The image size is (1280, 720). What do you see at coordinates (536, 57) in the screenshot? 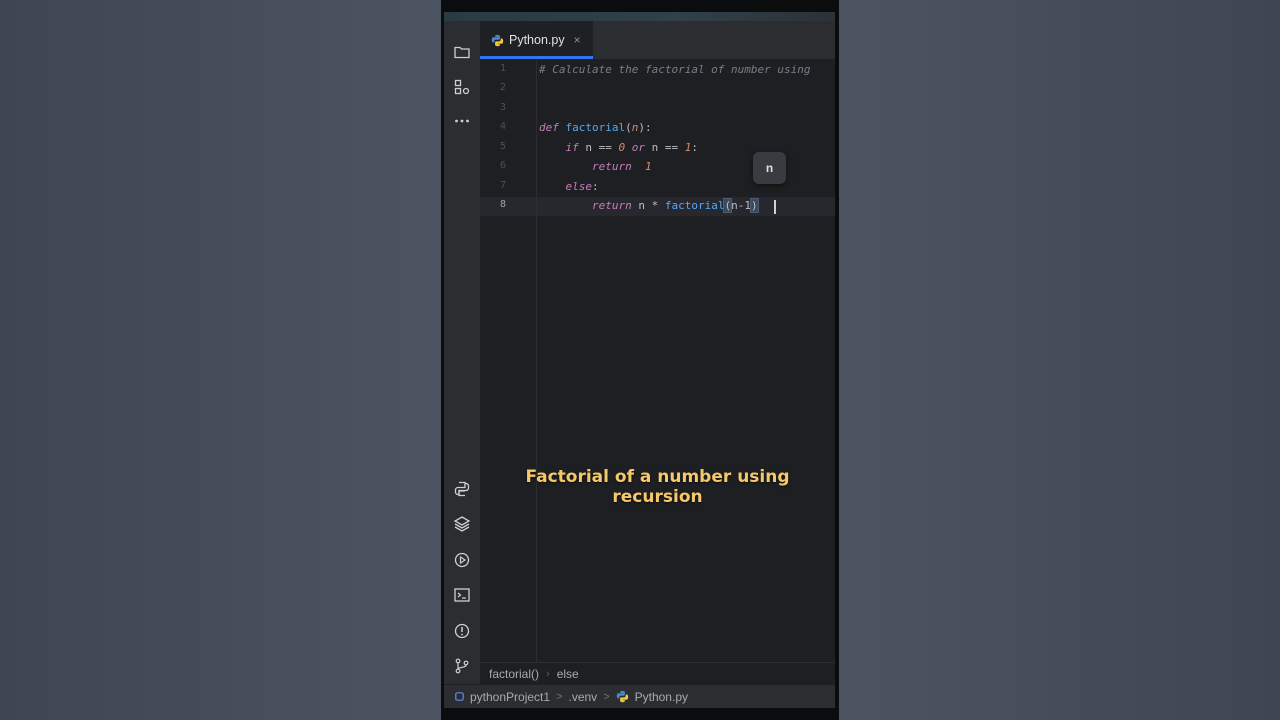
I see `active-tab-indicator` at bounding box center [536, 57].